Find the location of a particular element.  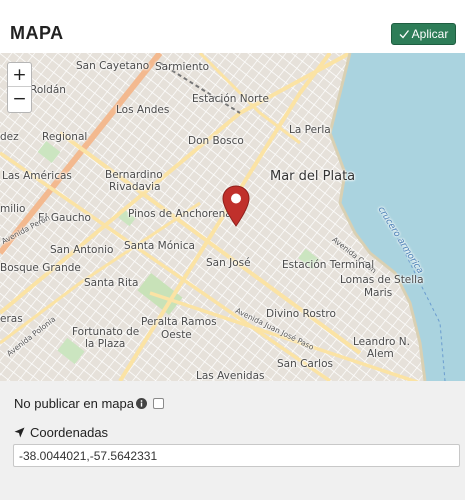

map-label-los-andes: Los Andes is located at coordinates (143, 110).